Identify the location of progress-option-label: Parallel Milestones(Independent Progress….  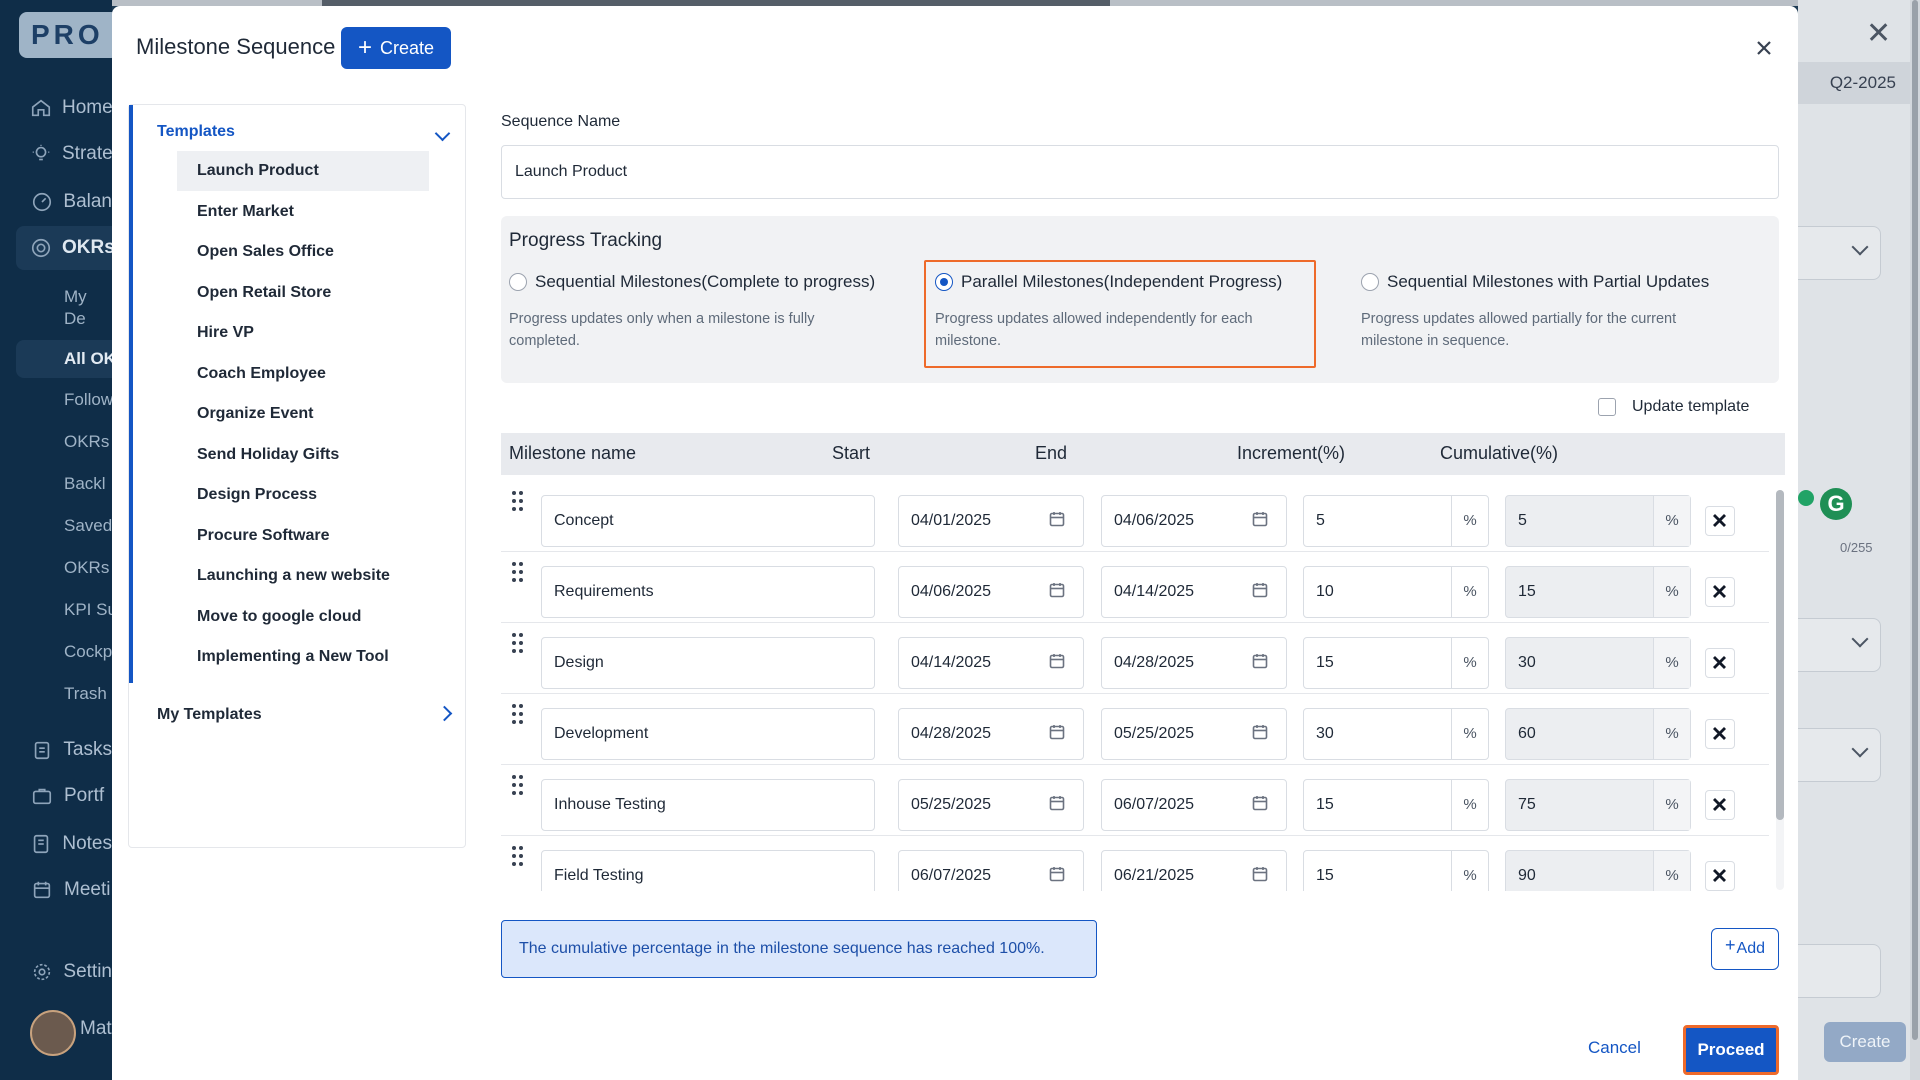
(1121, 282).